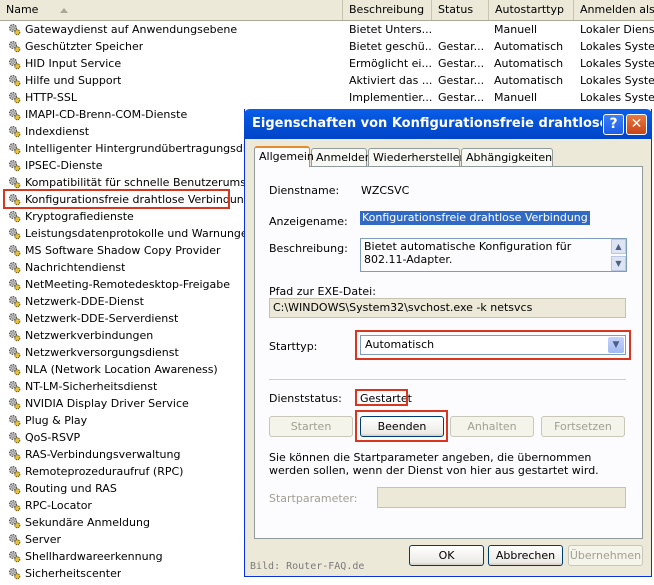 This screenshot has height=585, width=654. Describe the element at coordinates (53, 437) in the screenshot. I see `service-name: QoS-RSVP` at that location.